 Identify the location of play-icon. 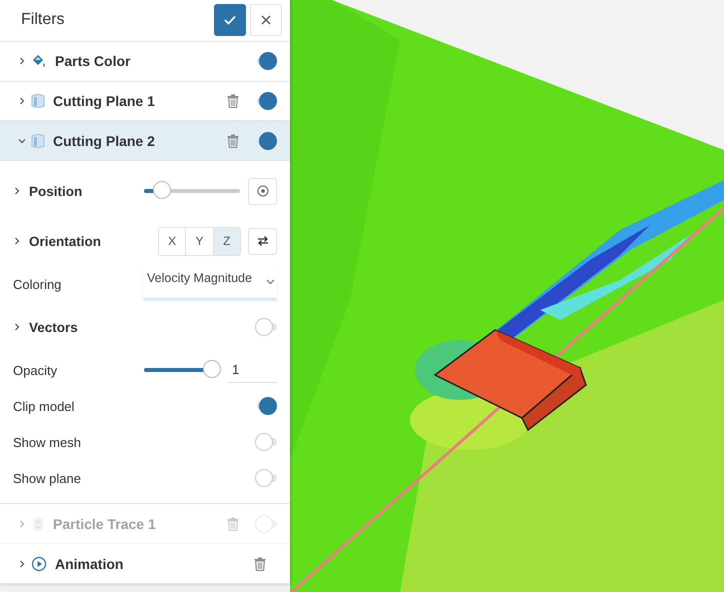
(39, 564).